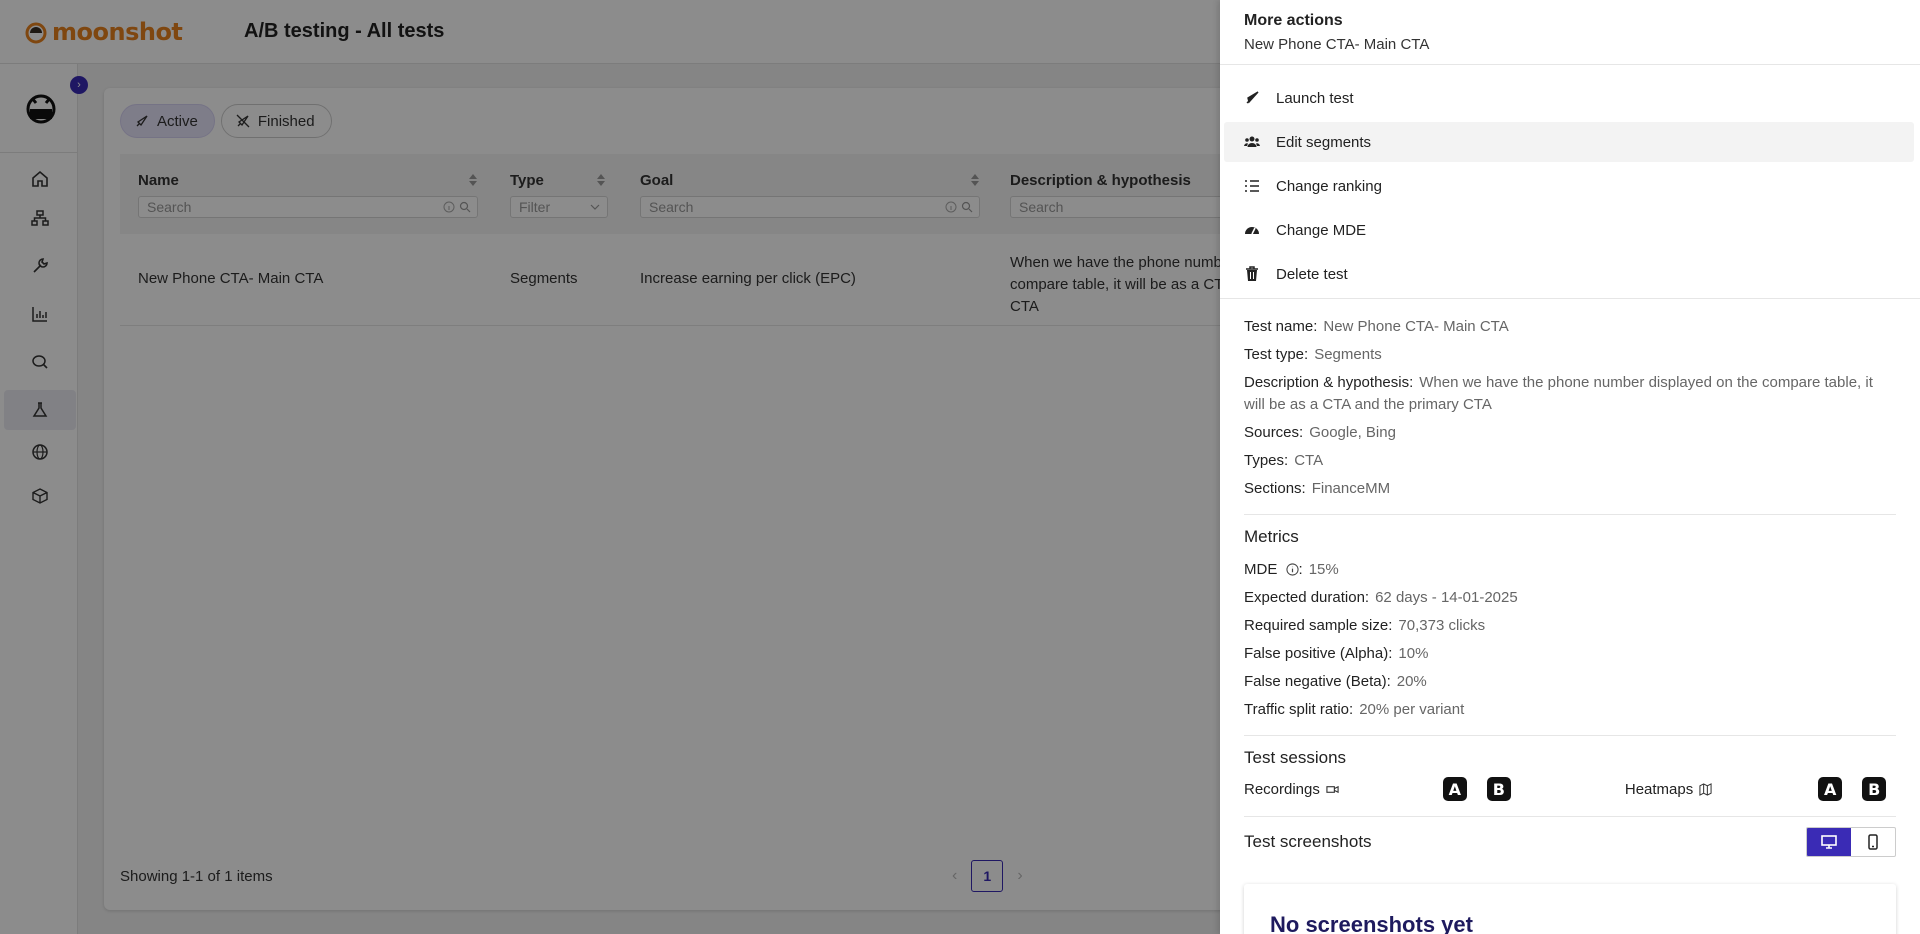  I want to click on metric-traffic-split: Traffic split ratio: 20% per variant, so click(1568, 710).